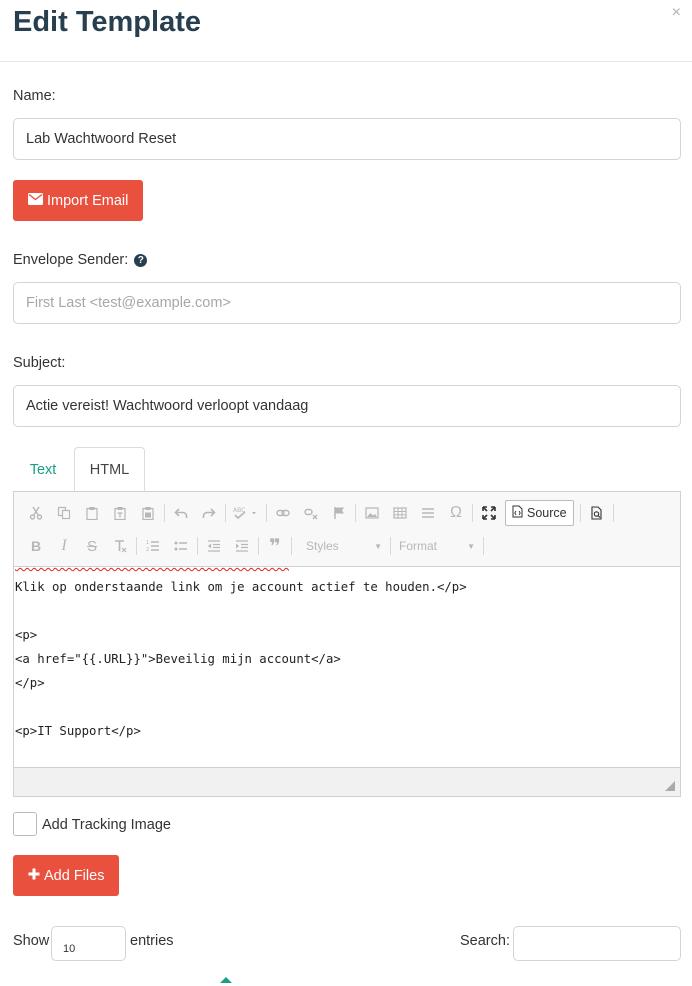  Describe the element at coordinates (74, 875) in the screenshot. I see `add-files-label: Add Files` at that location.